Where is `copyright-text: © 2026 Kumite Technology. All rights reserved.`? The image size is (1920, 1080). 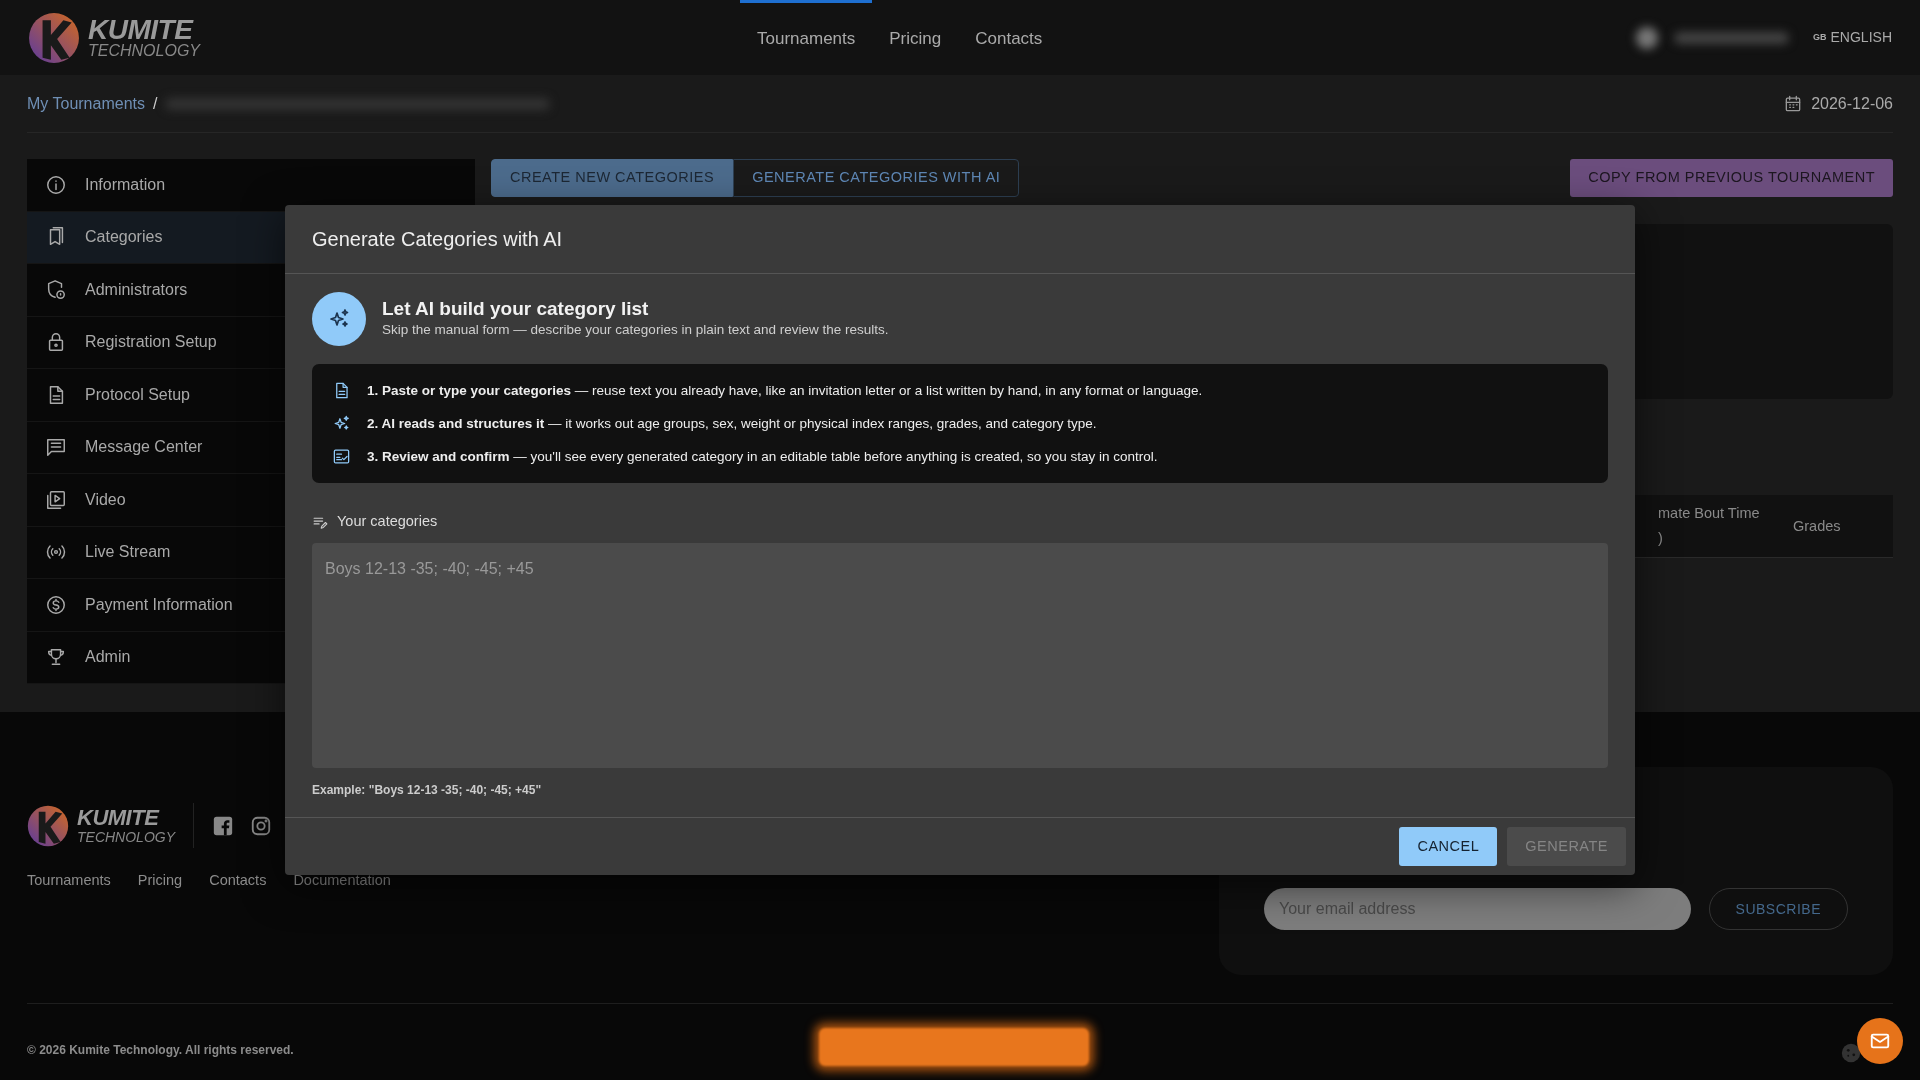
copyright-text: © 2026 Kumite Technology. All rights reserved. is located at coordinates (160, 1050).